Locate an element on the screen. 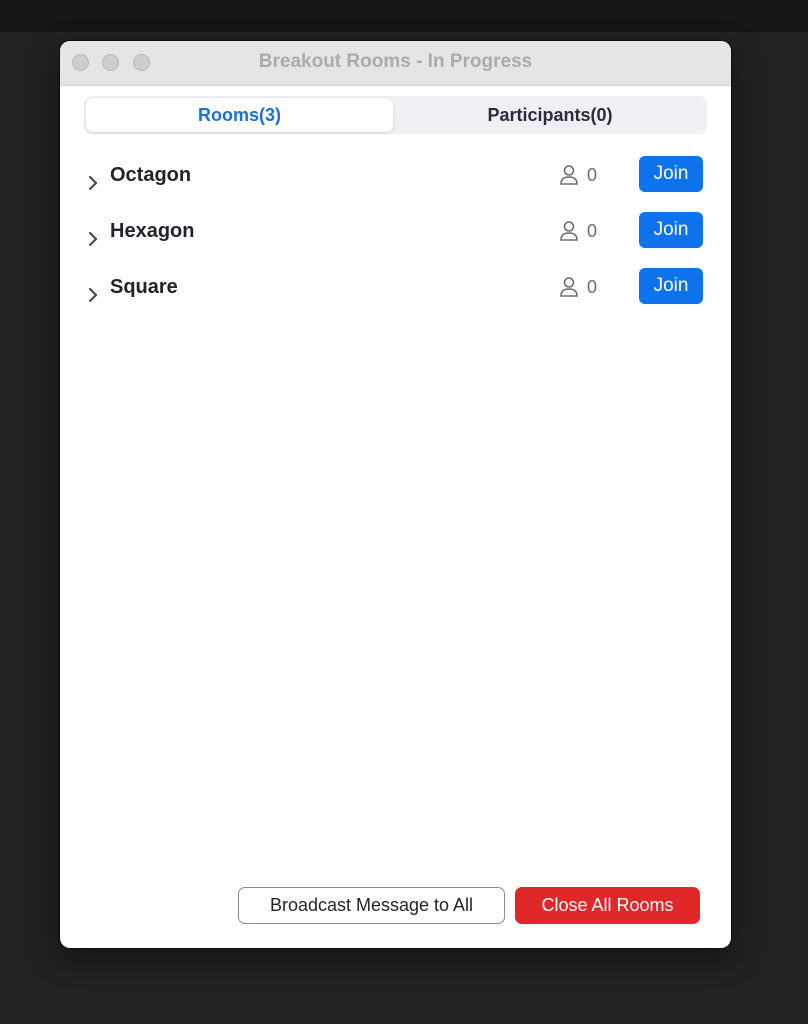  tab-rooms: Rooms(3) is located at coordinates (239, 115).